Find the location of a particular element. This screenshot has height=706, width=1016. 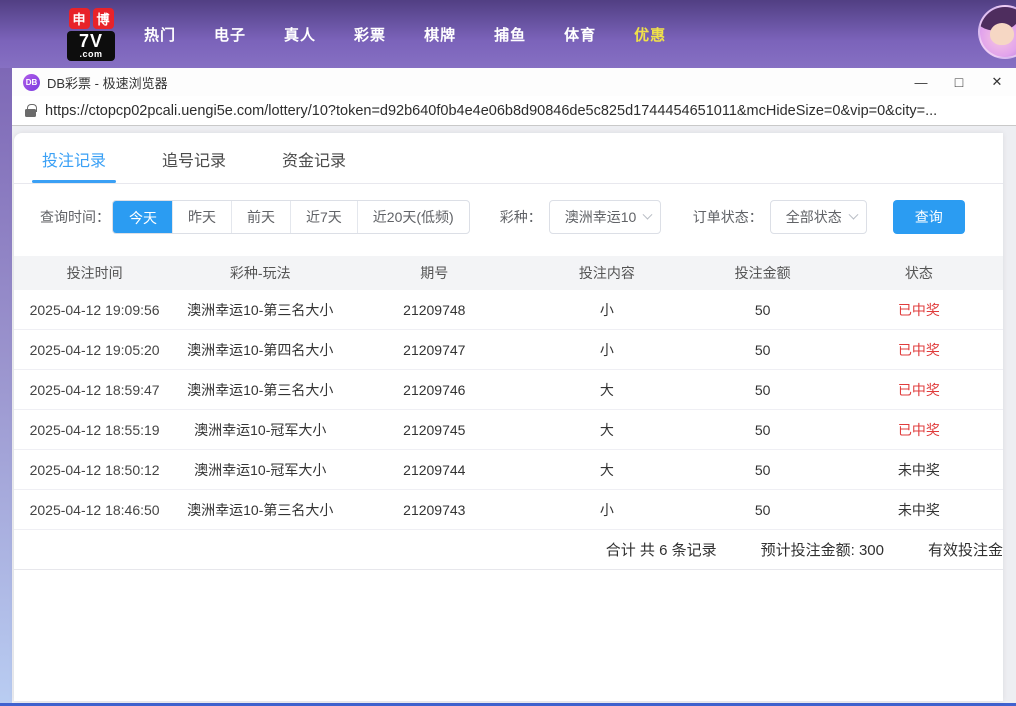

lottery-select-value: 澳洲幸运10 is located at coordinates (600, 217).